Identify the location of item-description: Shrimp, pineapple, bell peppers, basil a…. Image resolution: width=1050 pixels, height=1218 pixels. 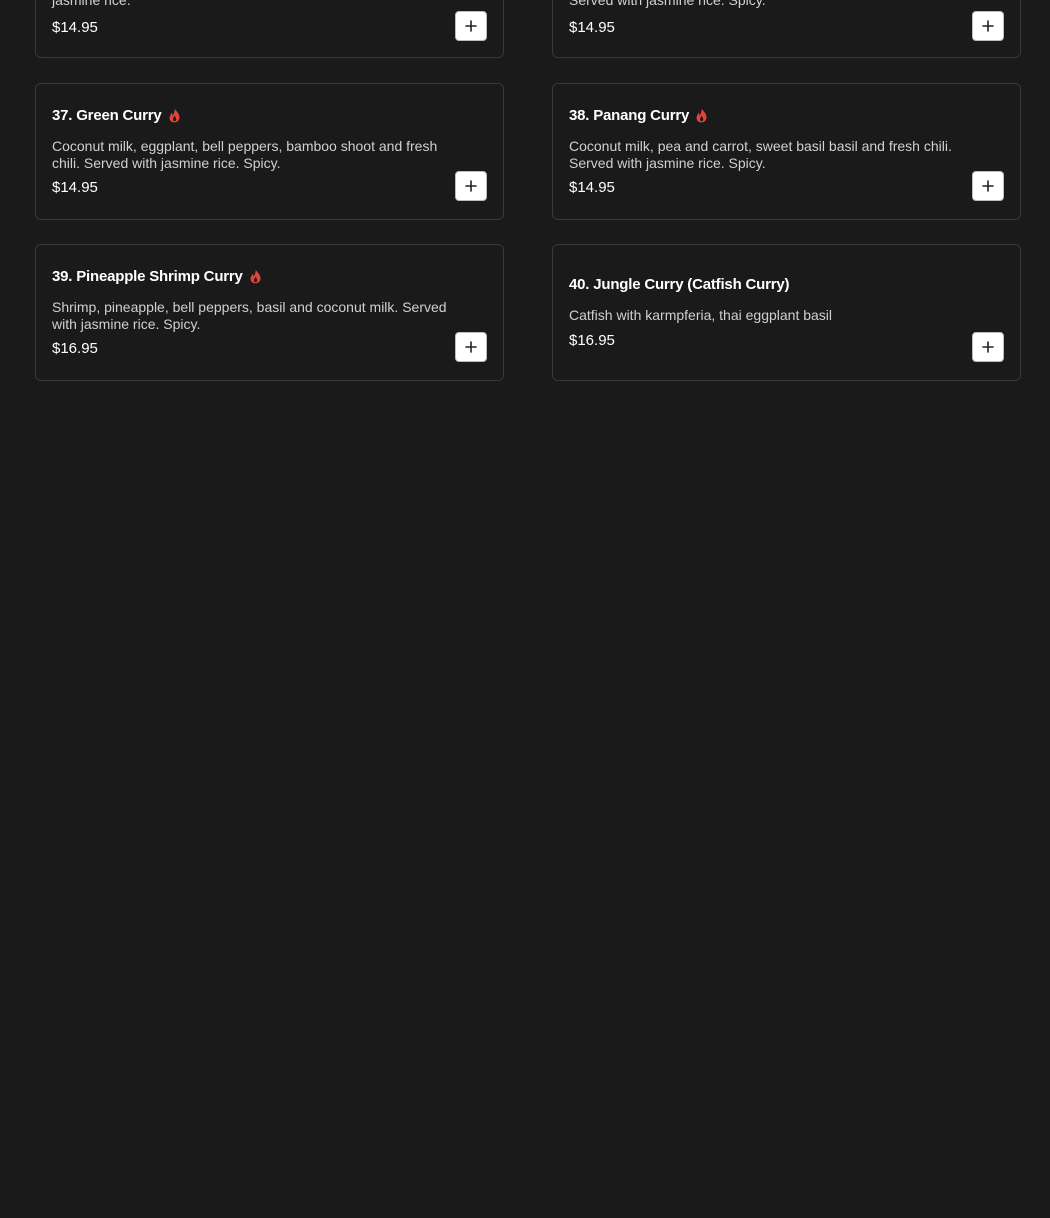
(249, 315).